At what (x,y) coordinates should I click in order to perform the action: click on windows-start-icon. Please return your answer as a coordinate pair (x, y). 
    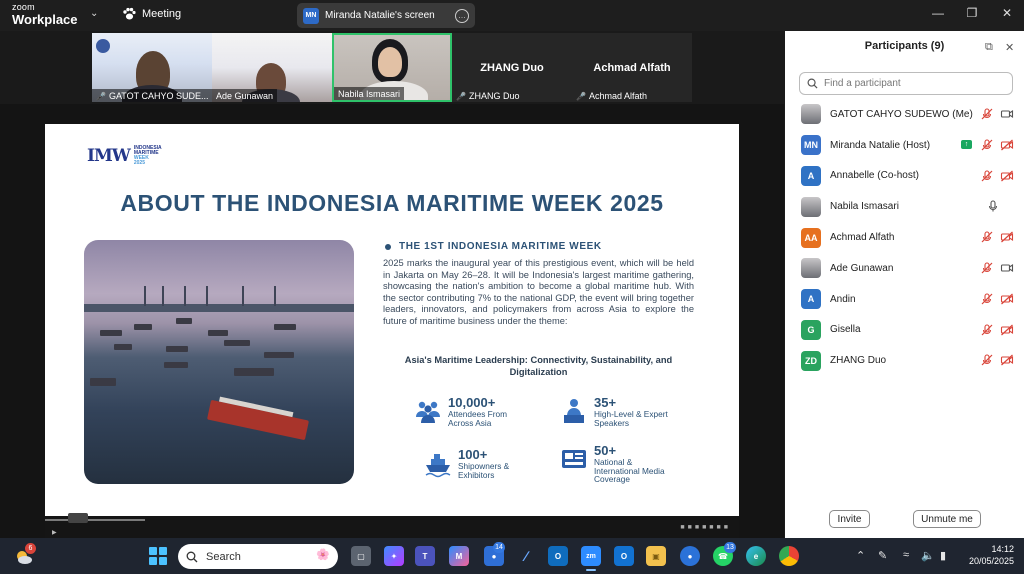
    Looking at the image, I should click on (158, 556).